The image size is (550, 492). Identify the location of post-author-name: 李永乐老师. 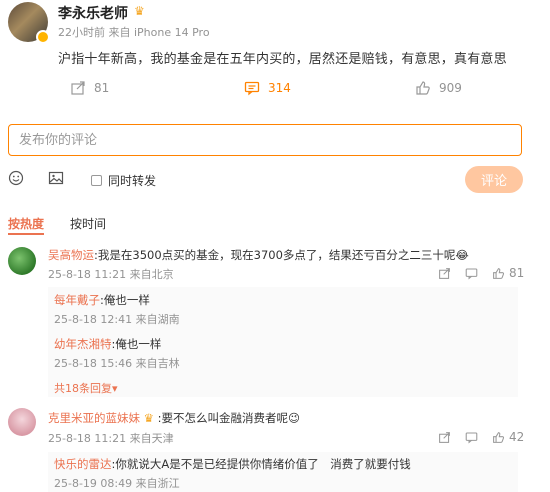
(93, 13).